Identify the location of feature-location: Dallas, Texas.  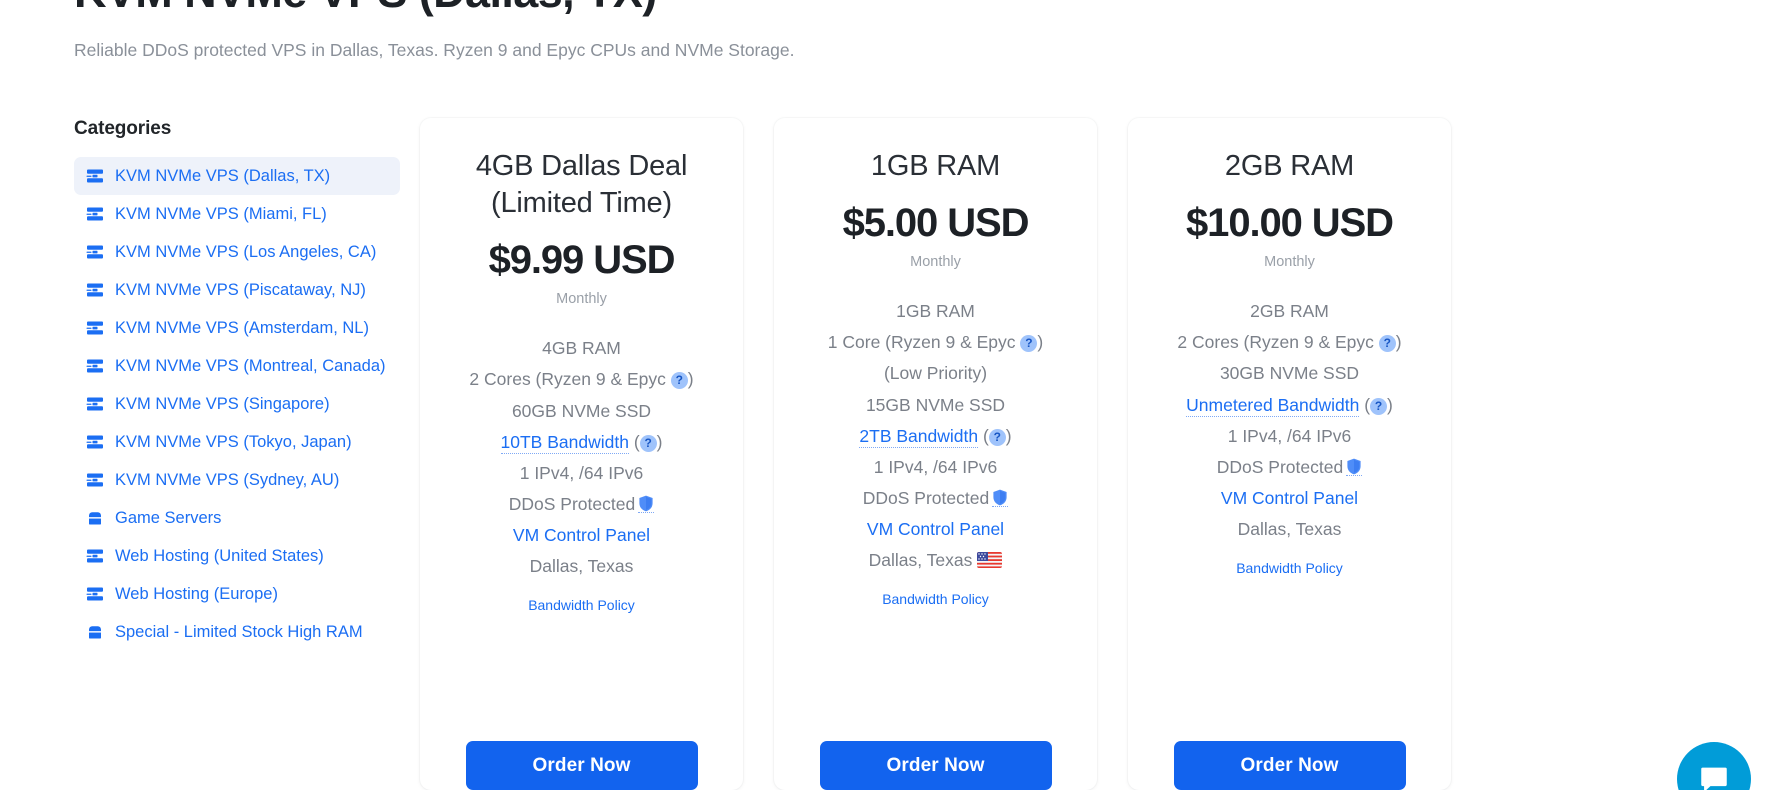
(935, 560).